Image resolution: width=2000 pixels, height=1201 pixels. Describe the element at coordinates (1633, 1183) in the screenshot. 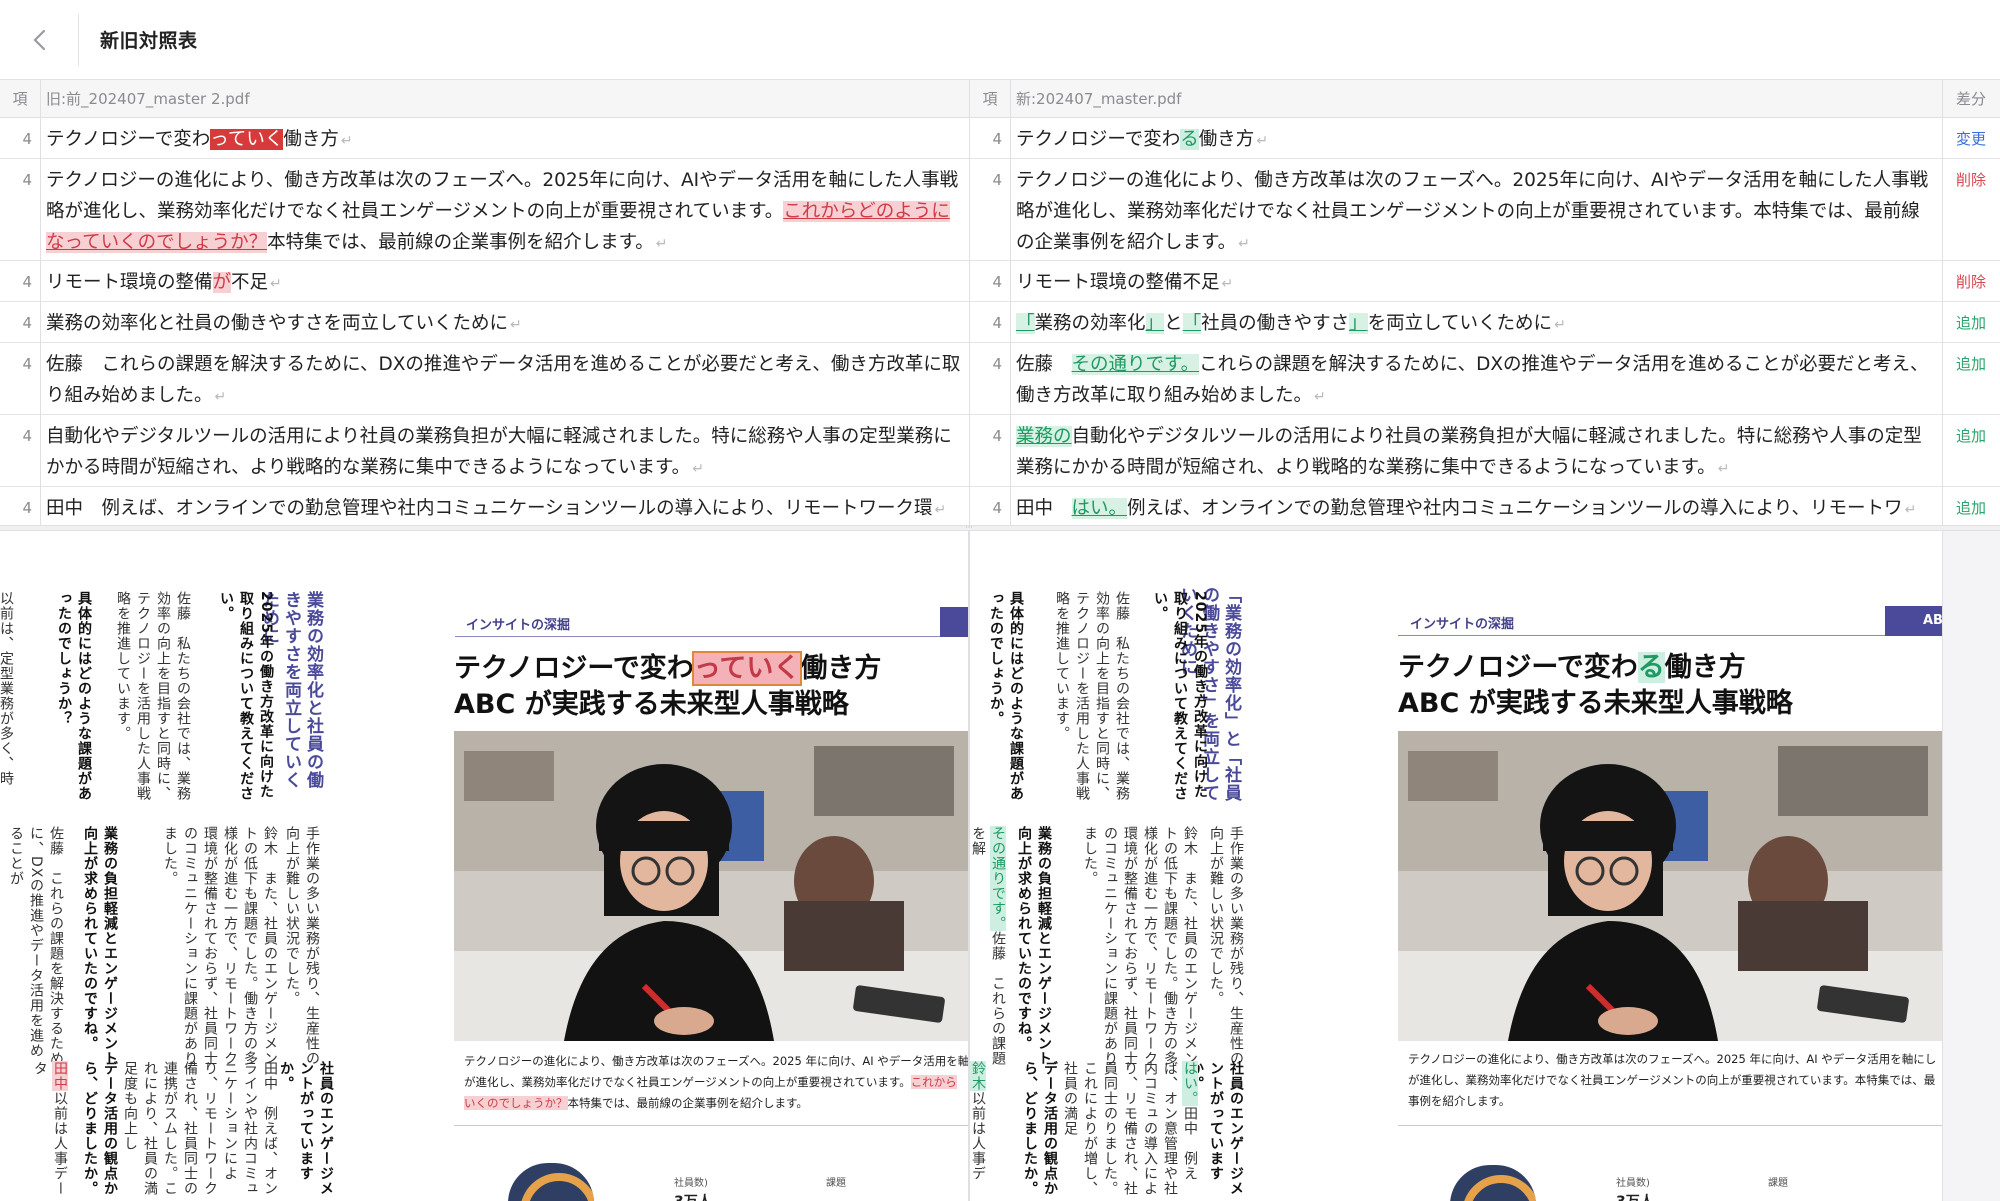

I see `stat-label: 社員数)` at that location.